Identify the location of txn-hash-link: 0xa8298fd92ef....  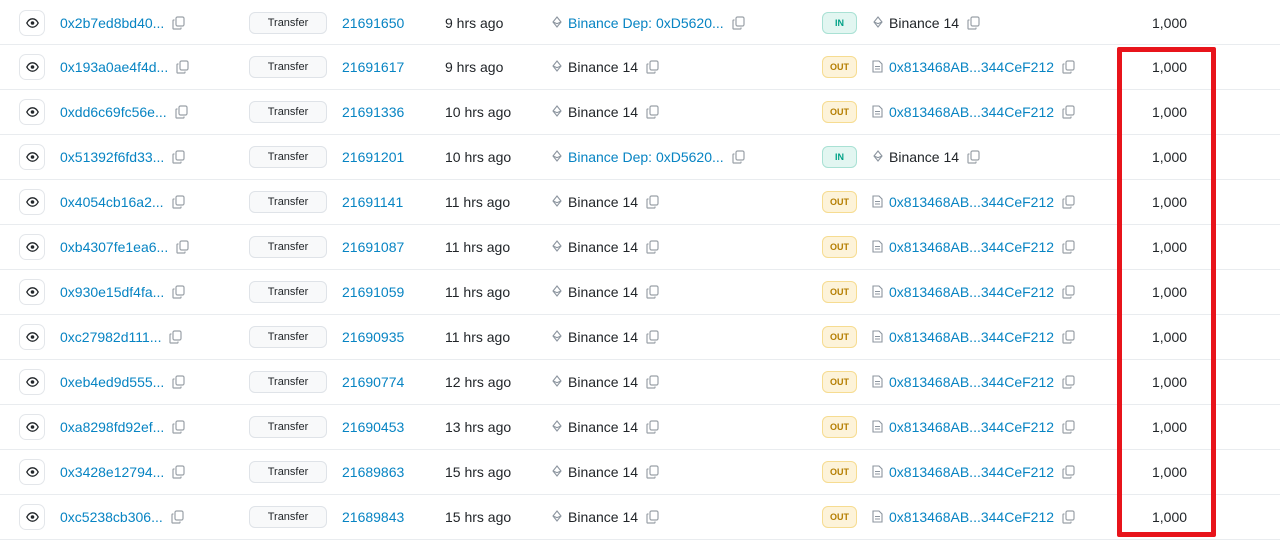
(112, 427).